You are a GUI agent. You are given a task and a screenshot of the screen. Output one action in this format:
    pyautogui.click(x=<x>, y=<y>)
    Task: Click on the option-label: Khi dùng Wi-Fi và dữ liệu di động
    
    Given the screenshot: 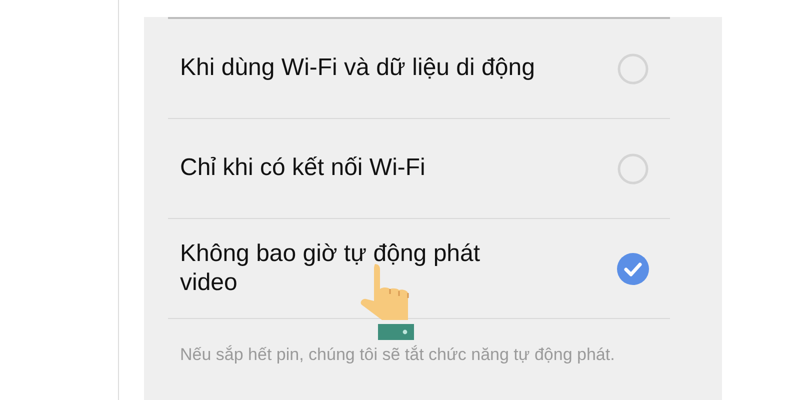 What is the action you would take?
    pyautogui.click(x=357, y=68)
    